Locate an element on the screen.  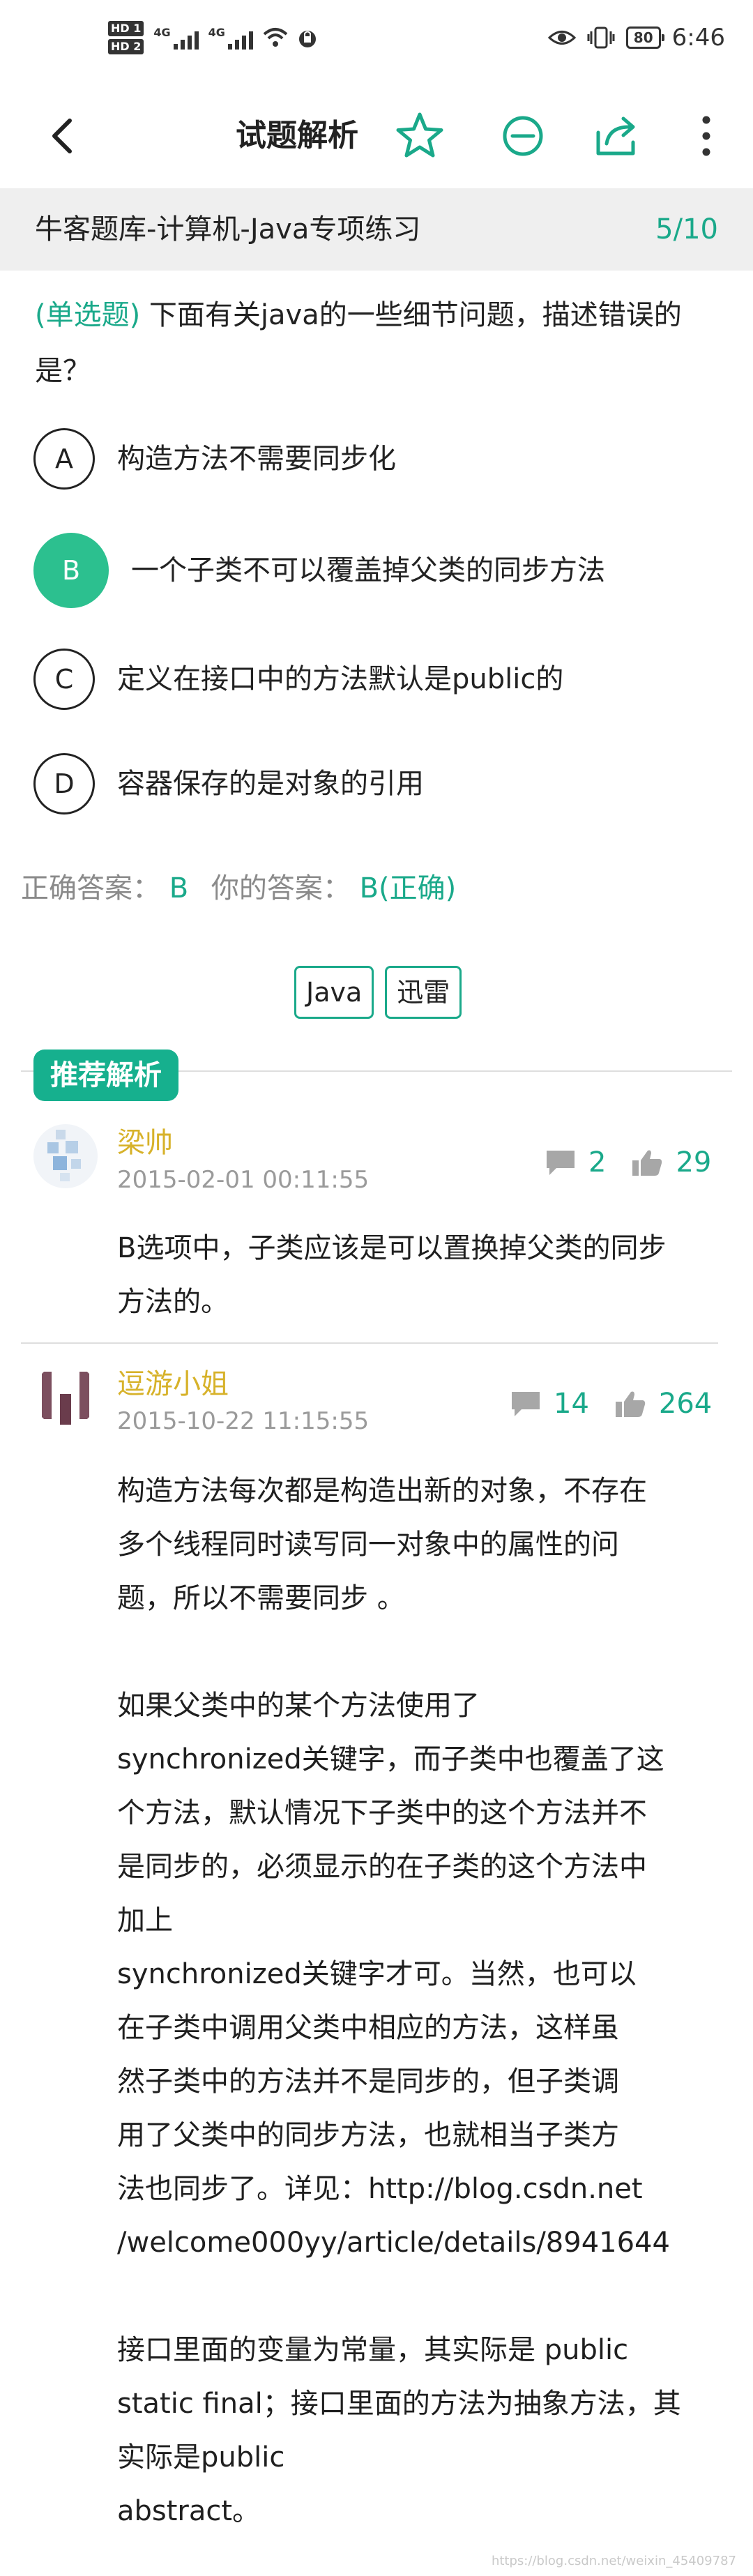
tag-list: Java 迅雷 is located at coordinates (378, 992).